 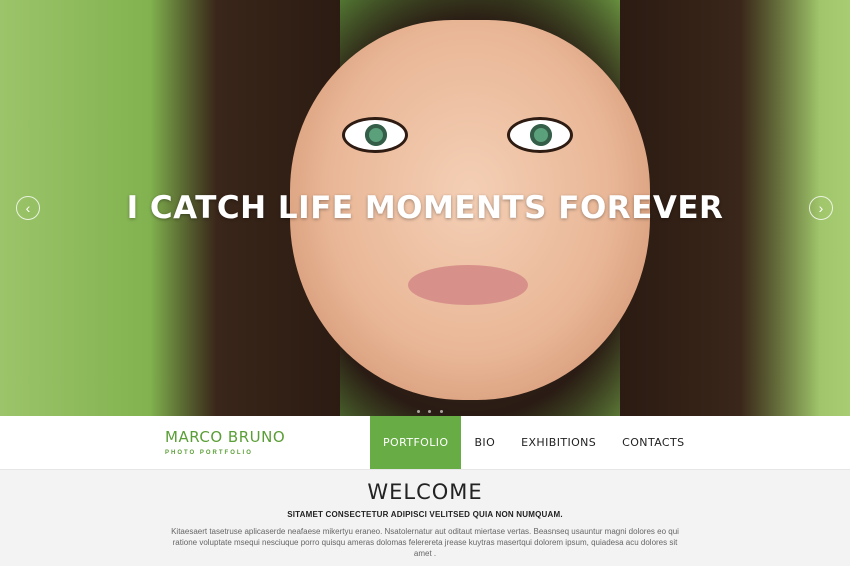 I want to click on hero-title: I CATCH LIFE MOMENTS FOREVER, so click(x=425, y=208).